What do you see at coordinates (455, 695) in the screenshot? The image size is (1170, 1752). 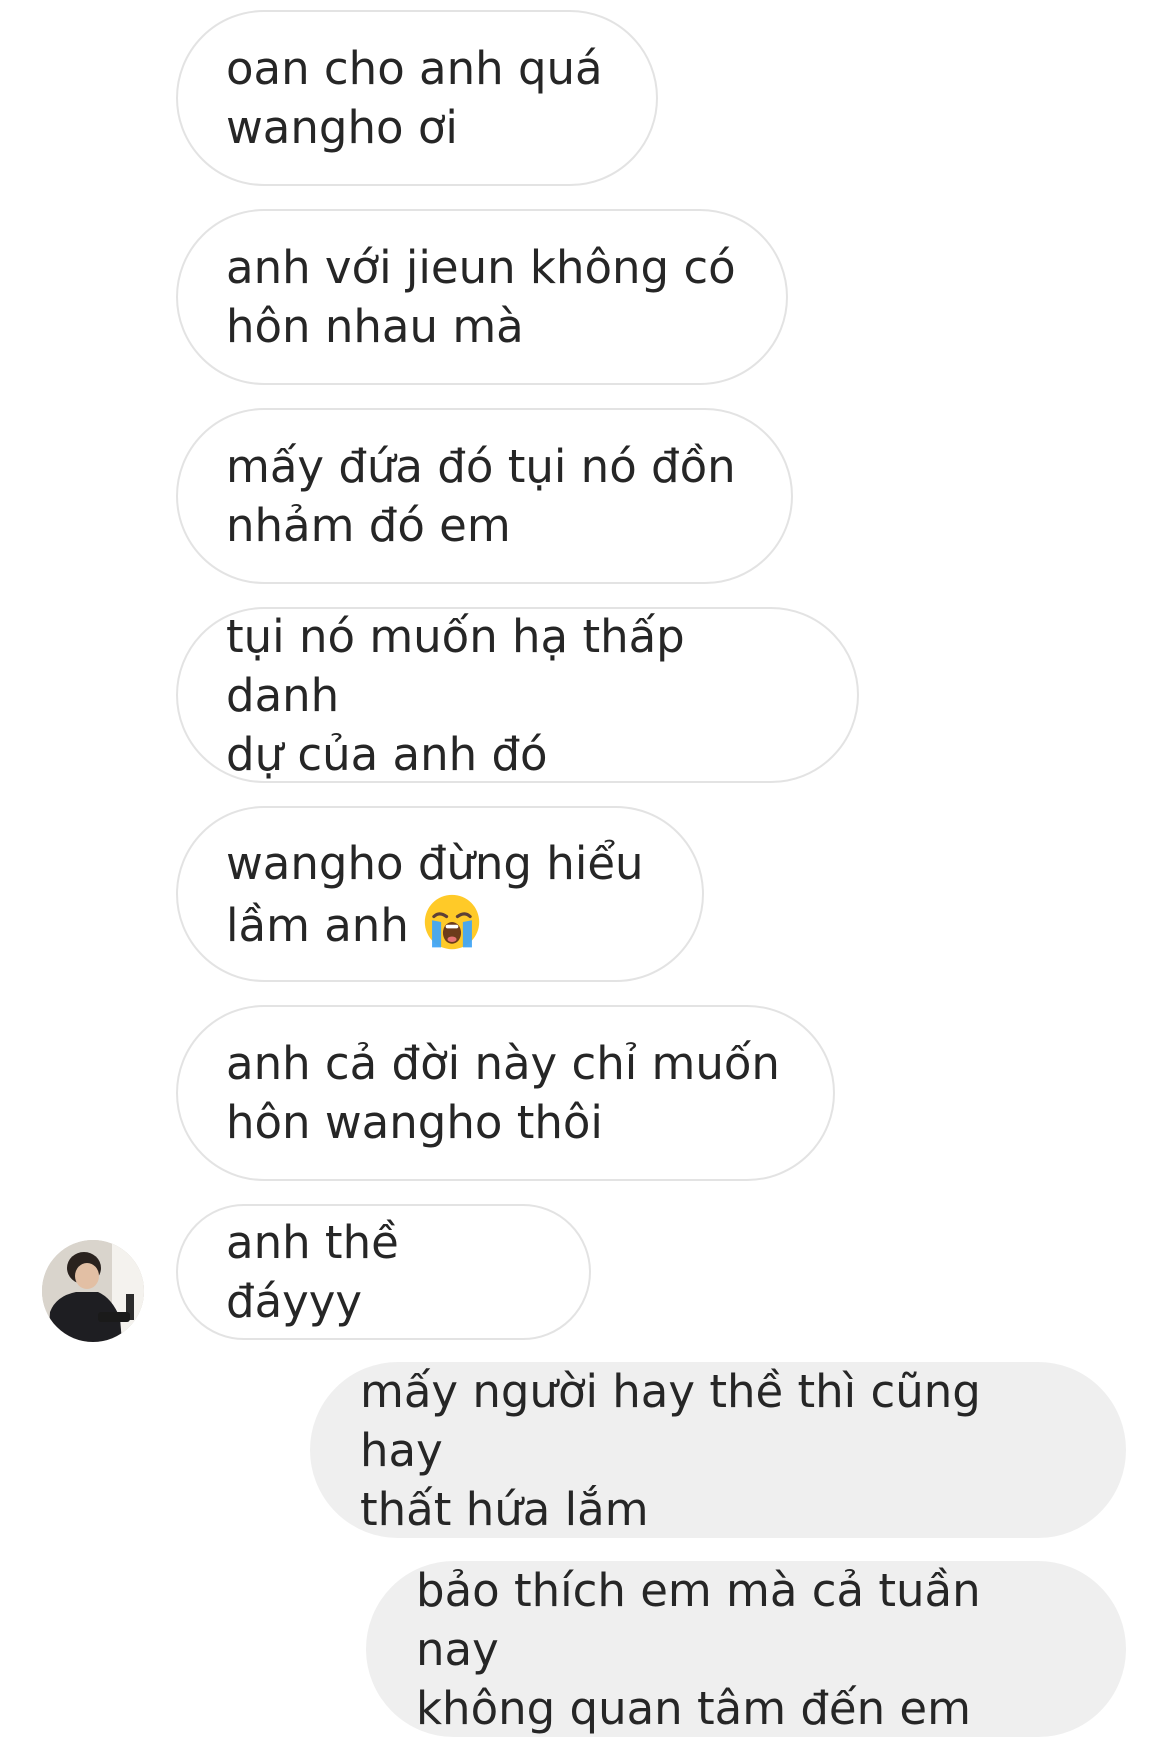 I see `message-text: tụi nó muốn hạ thấp danh dự của anh đó` at bounding box center [455, 695].